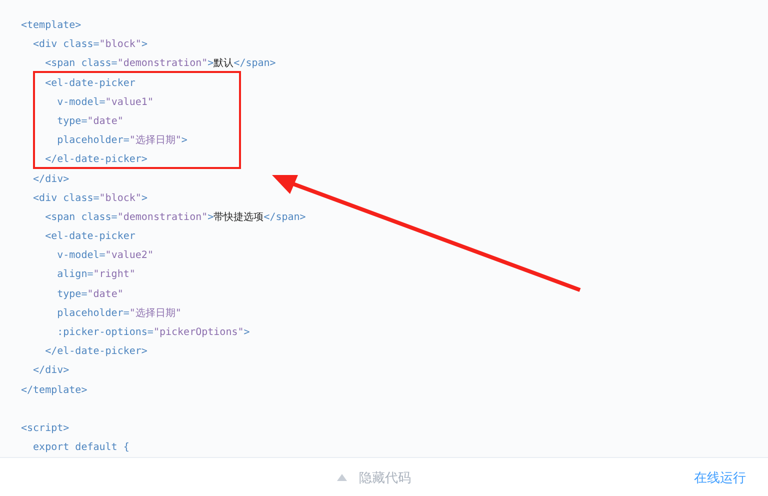 This screenshot has height=496, width=768. Describe the element at coordinates (153, 333) in the screenshot. I see `code-line: :picker-options="pickerOptions">` at that location.